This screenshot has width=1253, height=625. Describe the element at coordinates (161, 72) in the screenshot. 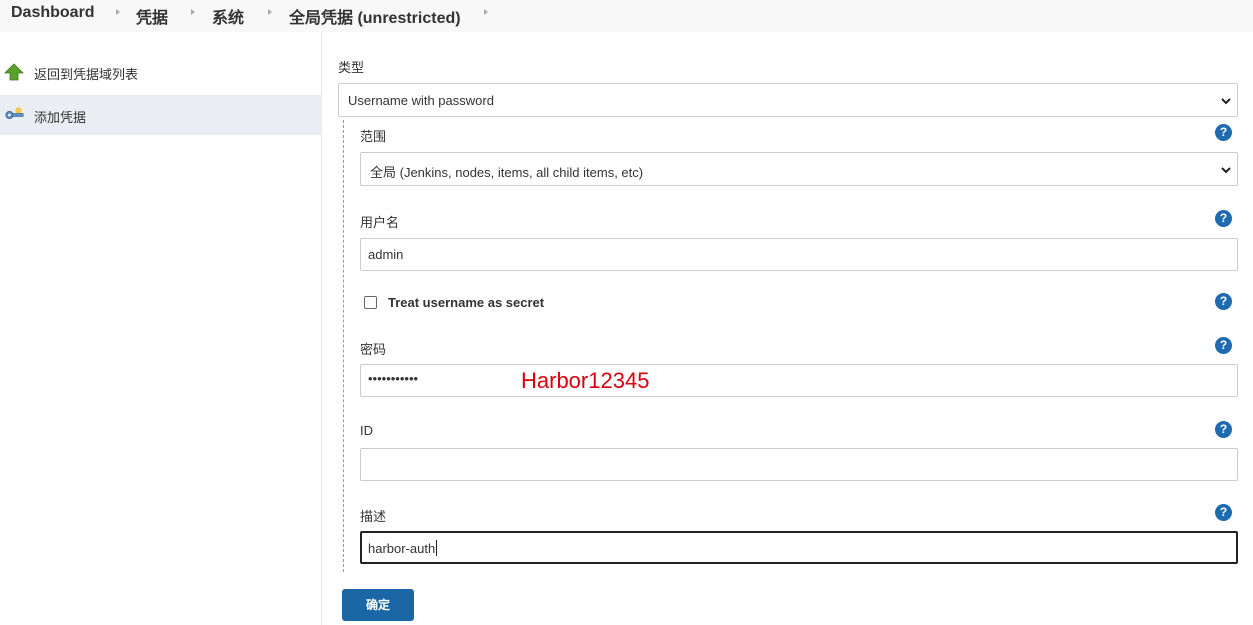

I see `sidebar-item-back-to-domains: 返回到凭据域列表` at that location.